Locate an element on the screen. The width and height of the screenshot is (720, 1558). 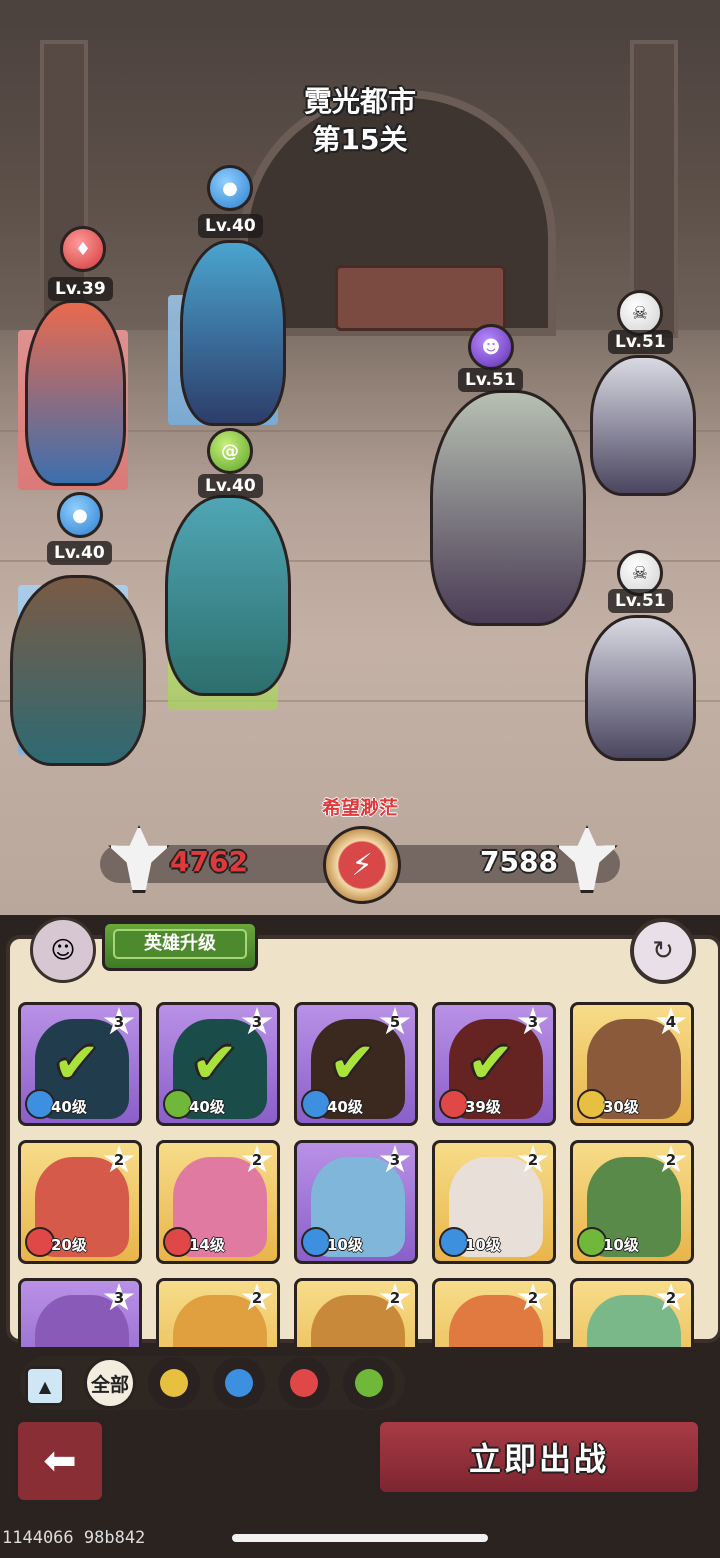
hero-card: 3 ✔ 39级 is located at coordinates (494, 1064).